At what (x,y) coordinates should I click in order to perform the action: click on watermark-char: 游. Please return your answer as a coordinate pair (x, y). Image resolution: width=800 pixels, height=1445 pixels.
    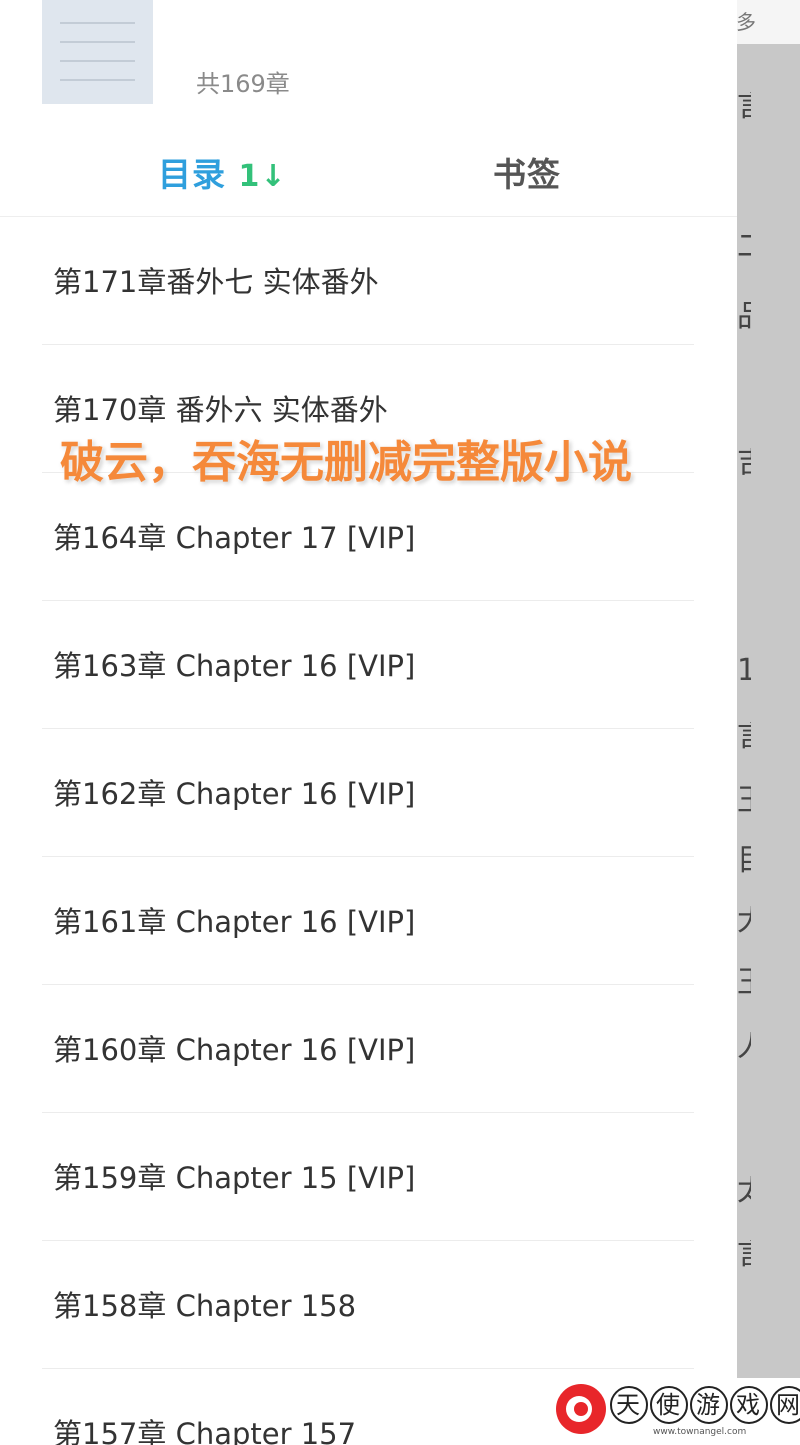
    Looking at the image, I should click on (709, 1405).